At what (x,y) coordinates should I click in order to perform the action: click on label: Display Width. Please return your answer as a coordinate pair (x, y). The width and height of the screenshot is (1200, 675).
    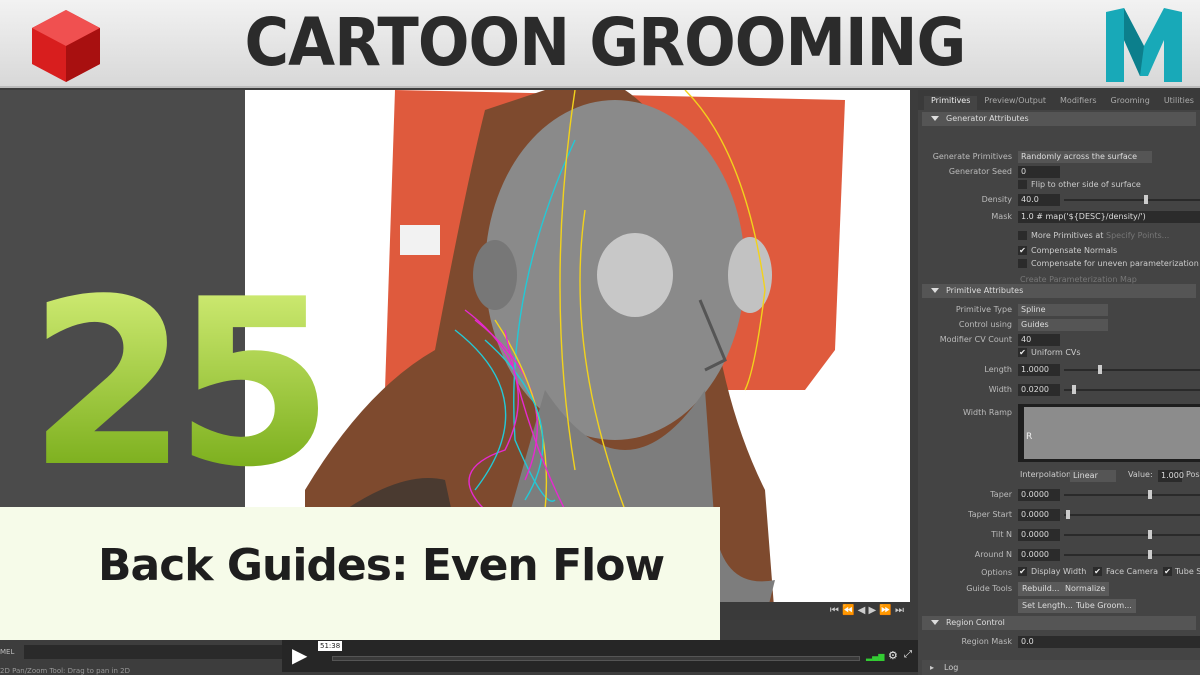
    Looking at the image, I should click on (1059, 571).